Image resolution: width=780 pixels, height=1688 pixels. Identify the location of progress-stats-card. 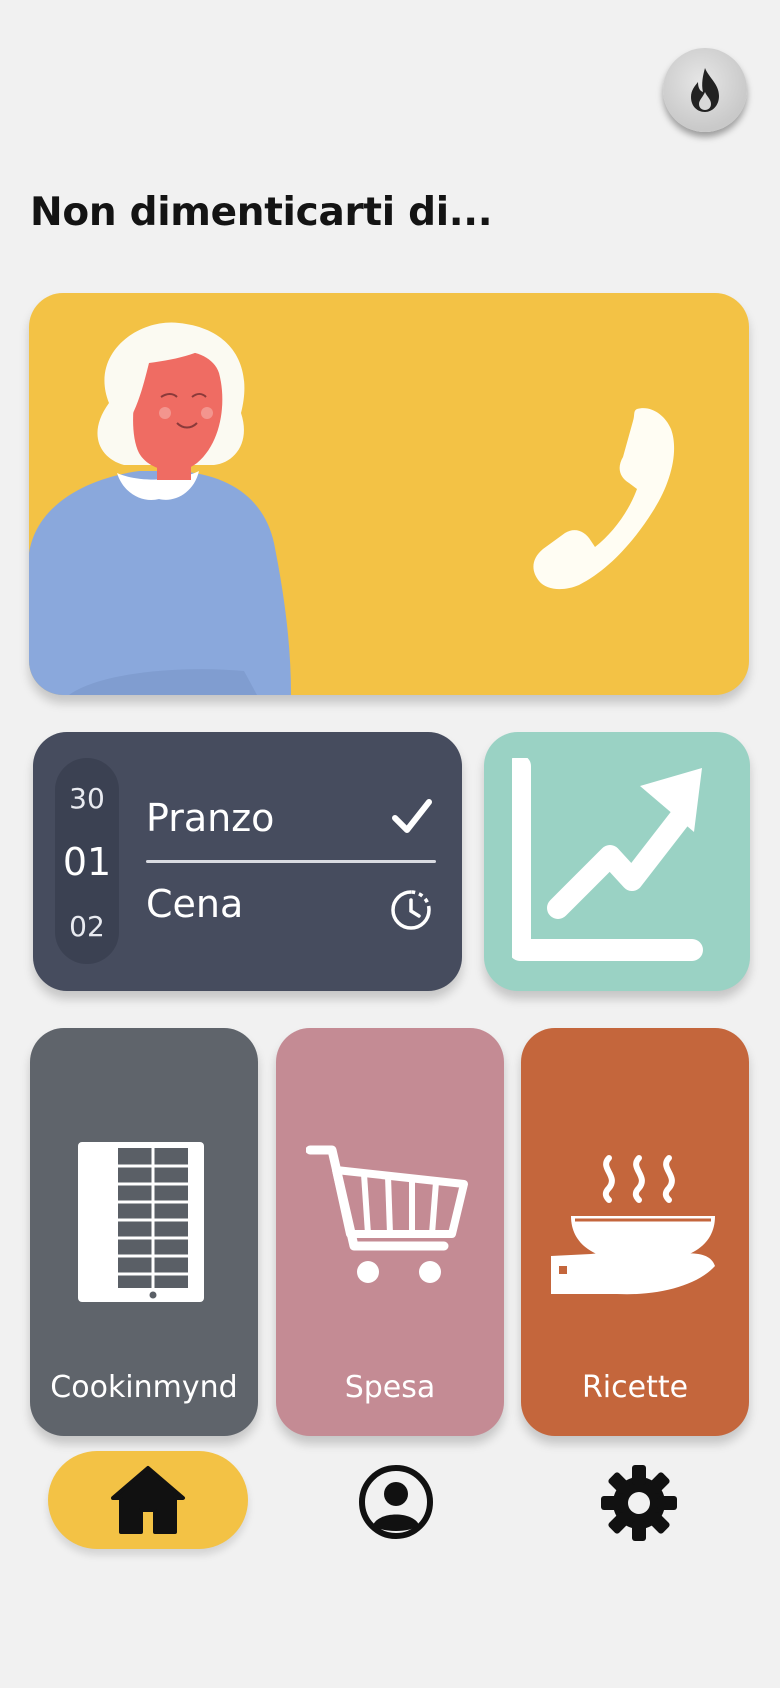
(617, 861).